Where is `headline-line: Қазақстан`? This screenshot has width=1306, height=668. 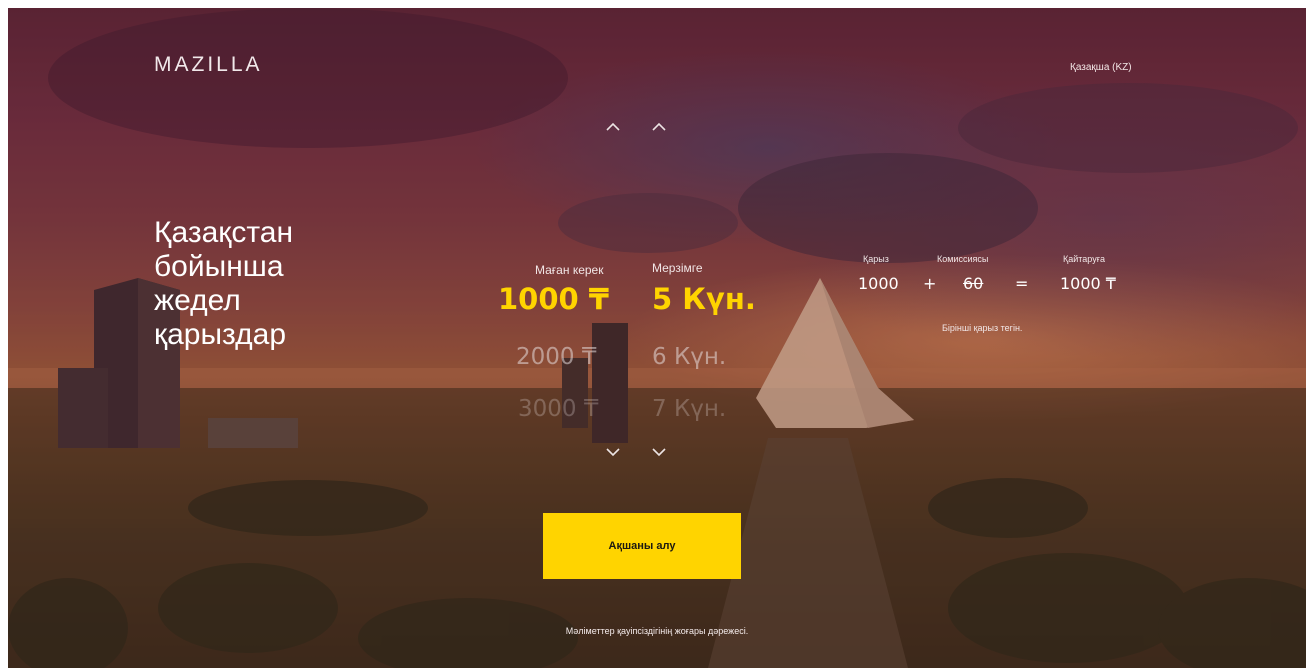
headline-line: Қазақстан is located at coordinates (224, 232).